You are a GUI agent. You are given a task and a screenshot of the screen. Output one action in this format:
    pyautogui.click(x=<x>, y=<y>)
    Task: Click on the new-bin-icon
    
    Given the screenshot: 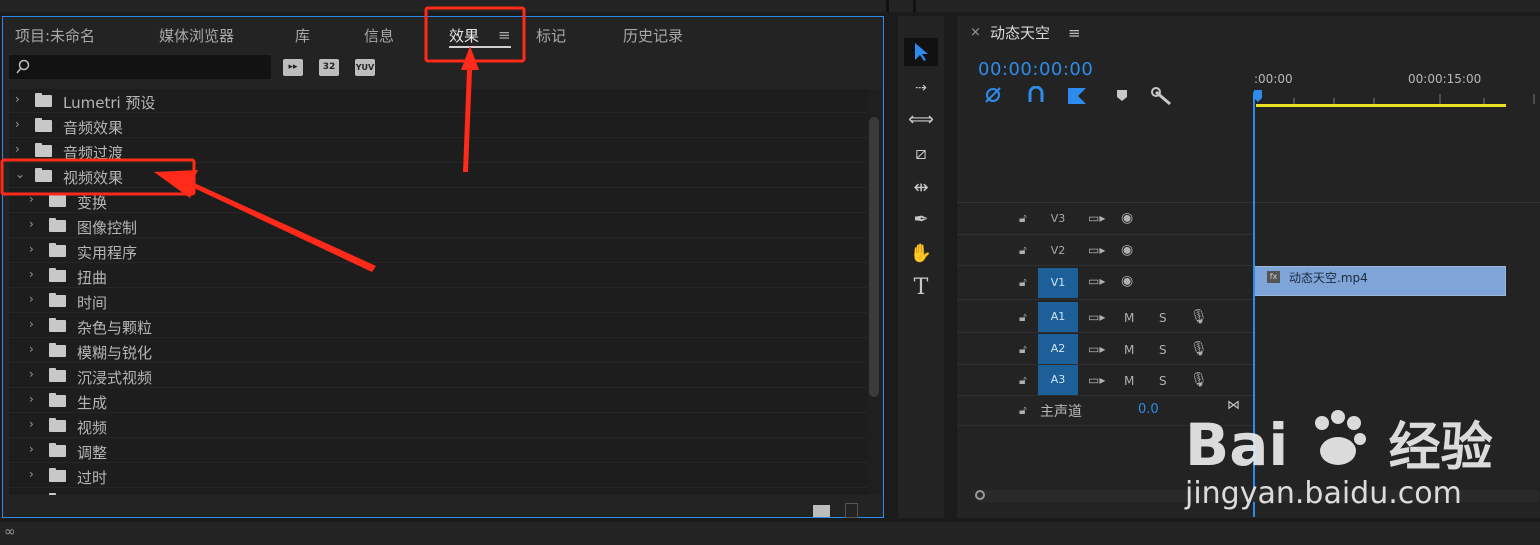 What is the action you would take?
    pyautogui.click(x=821, y=511)
    